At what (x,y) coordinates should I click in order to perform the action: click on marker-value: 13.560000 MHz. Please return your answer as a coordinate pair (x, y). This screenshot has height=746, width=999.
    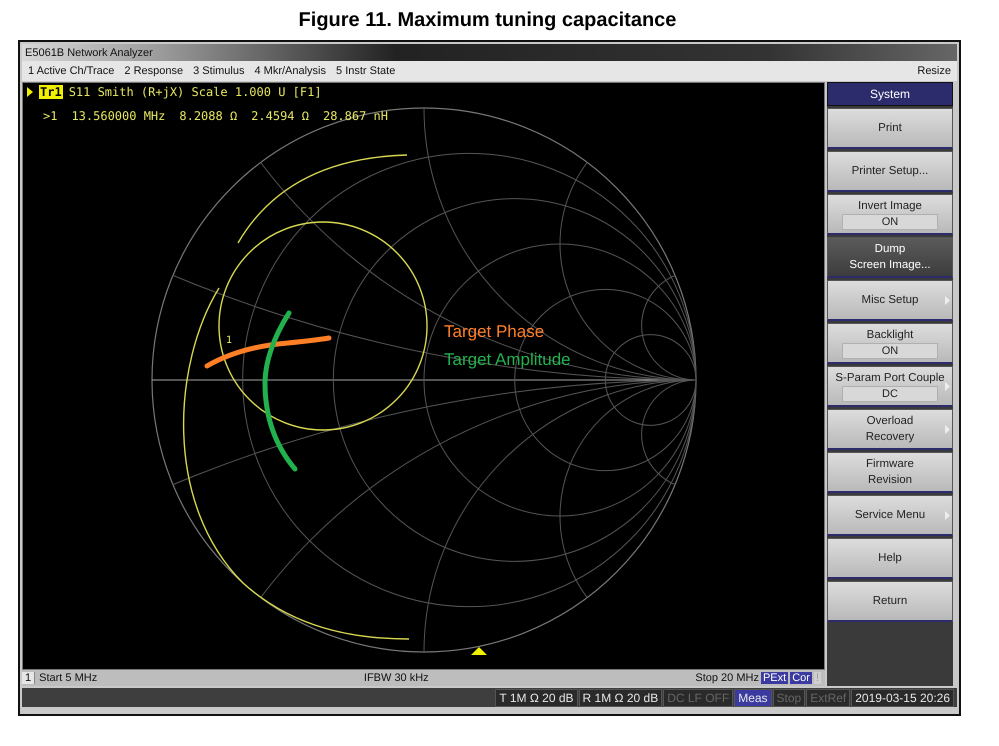
    Looking at the image, I should click on (118, 116).